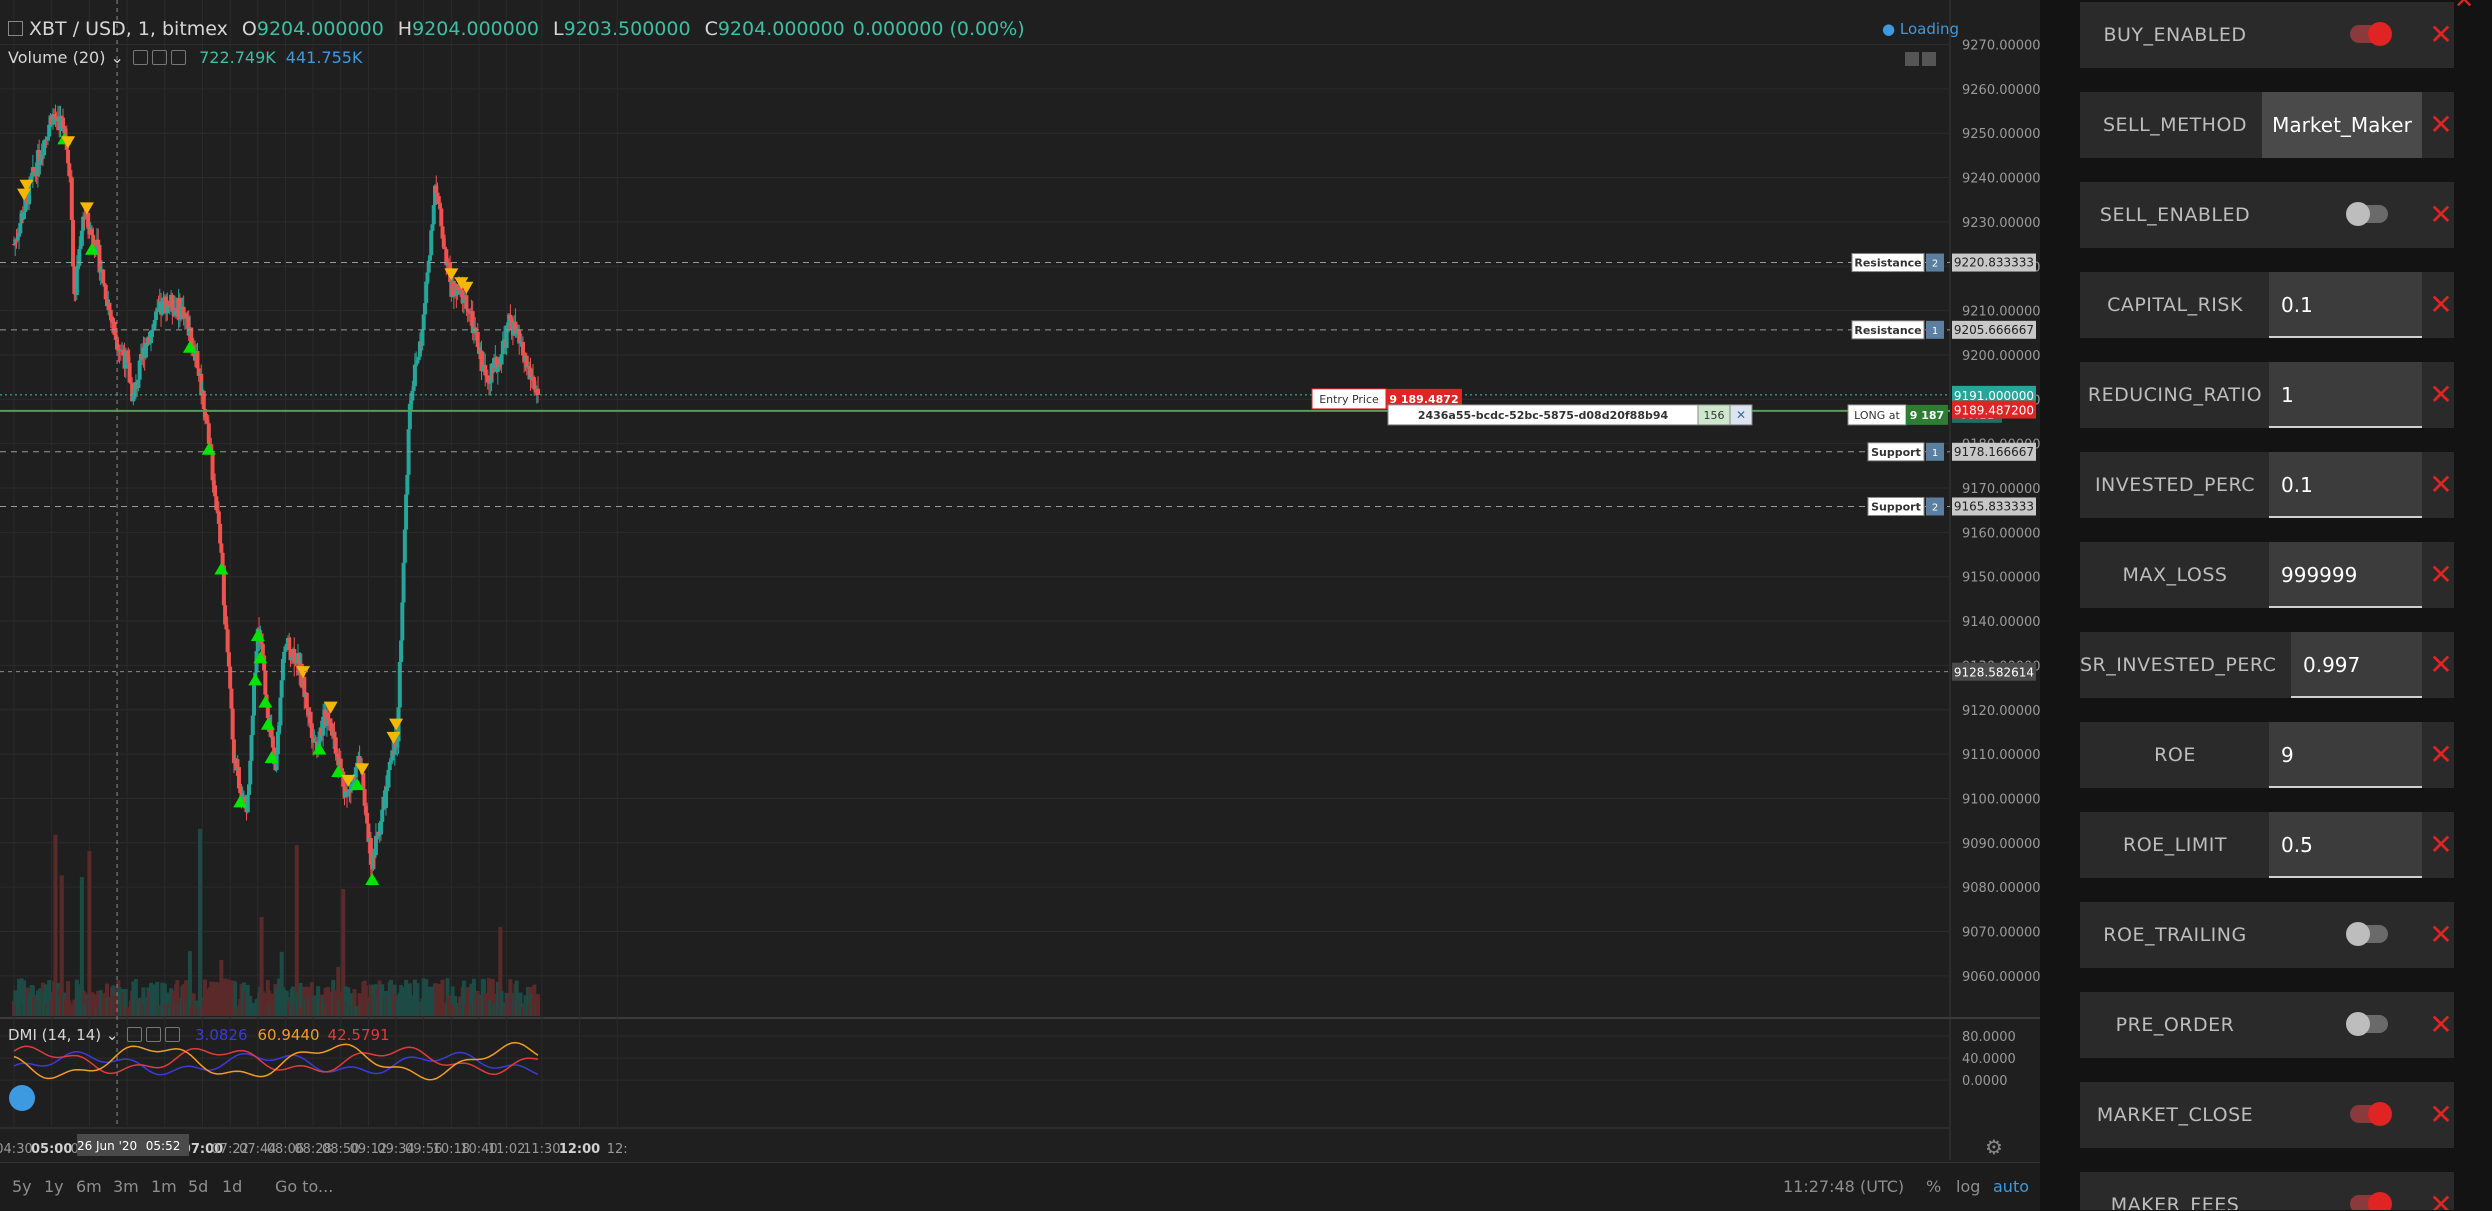 This screenshot has height=1211, width=2492. What do you see at coordinates (1912, 59) in the screenshot?
I see `collapse-pane-button` at bounding box center [1912, 59].